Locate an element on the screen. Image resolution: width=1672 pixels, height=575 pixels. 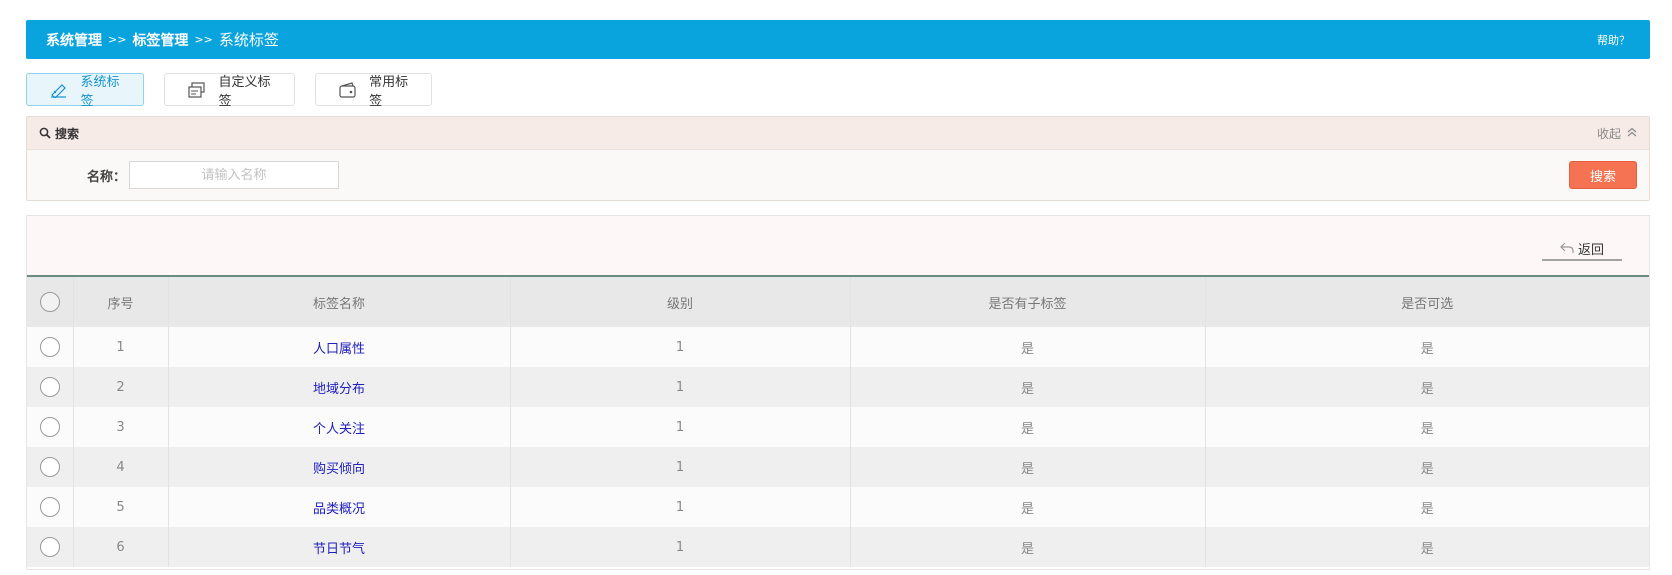
tab-custom-tags: 自定义标签 is located at coordinates (229, 91).